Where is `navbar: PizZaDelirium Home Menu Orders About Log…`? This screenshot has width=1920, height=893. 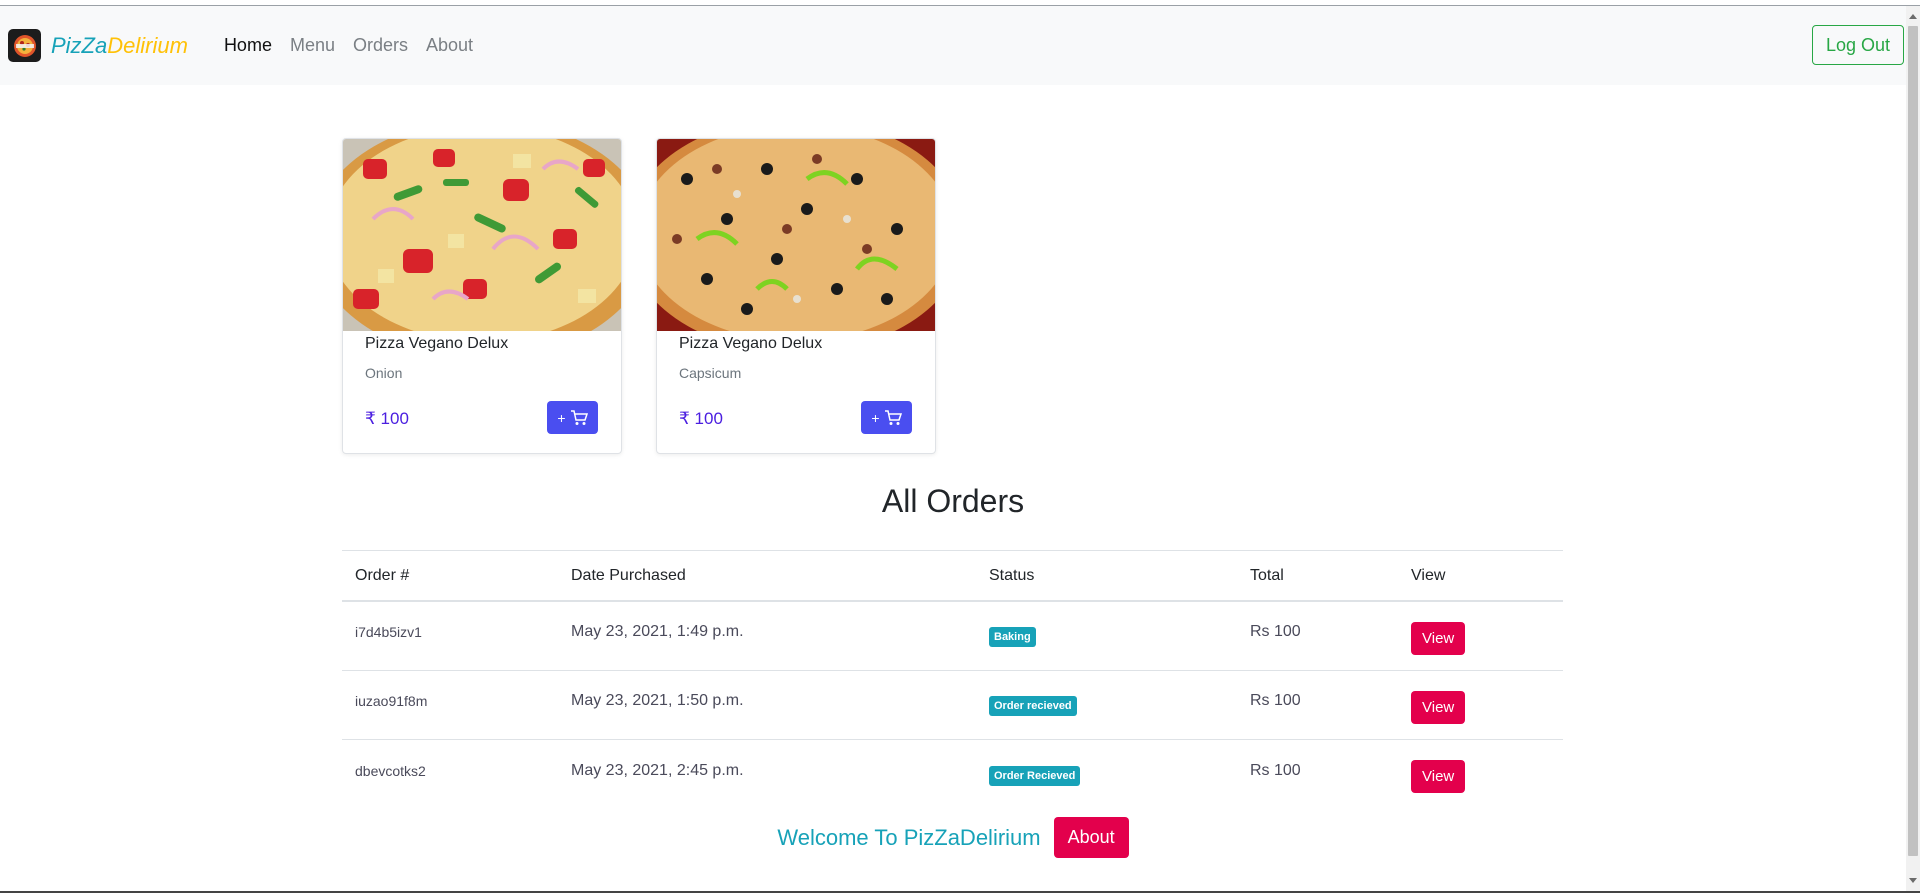 navbar: PizZaDelirium Home Menu Orders About Log… is located at coordinates (953, 45).